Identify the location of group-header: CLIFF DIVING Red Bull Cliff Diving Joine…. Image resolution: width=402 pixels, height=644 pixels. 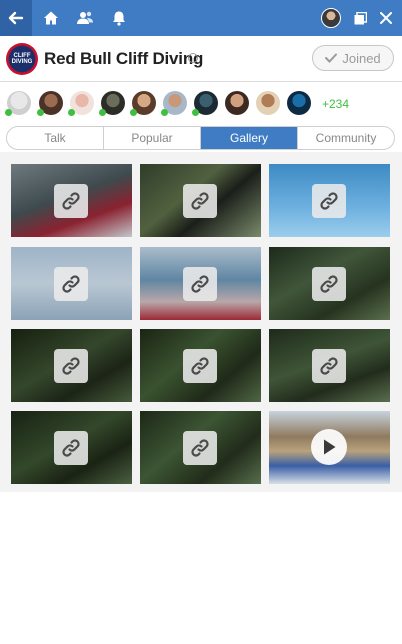
(201, 59).